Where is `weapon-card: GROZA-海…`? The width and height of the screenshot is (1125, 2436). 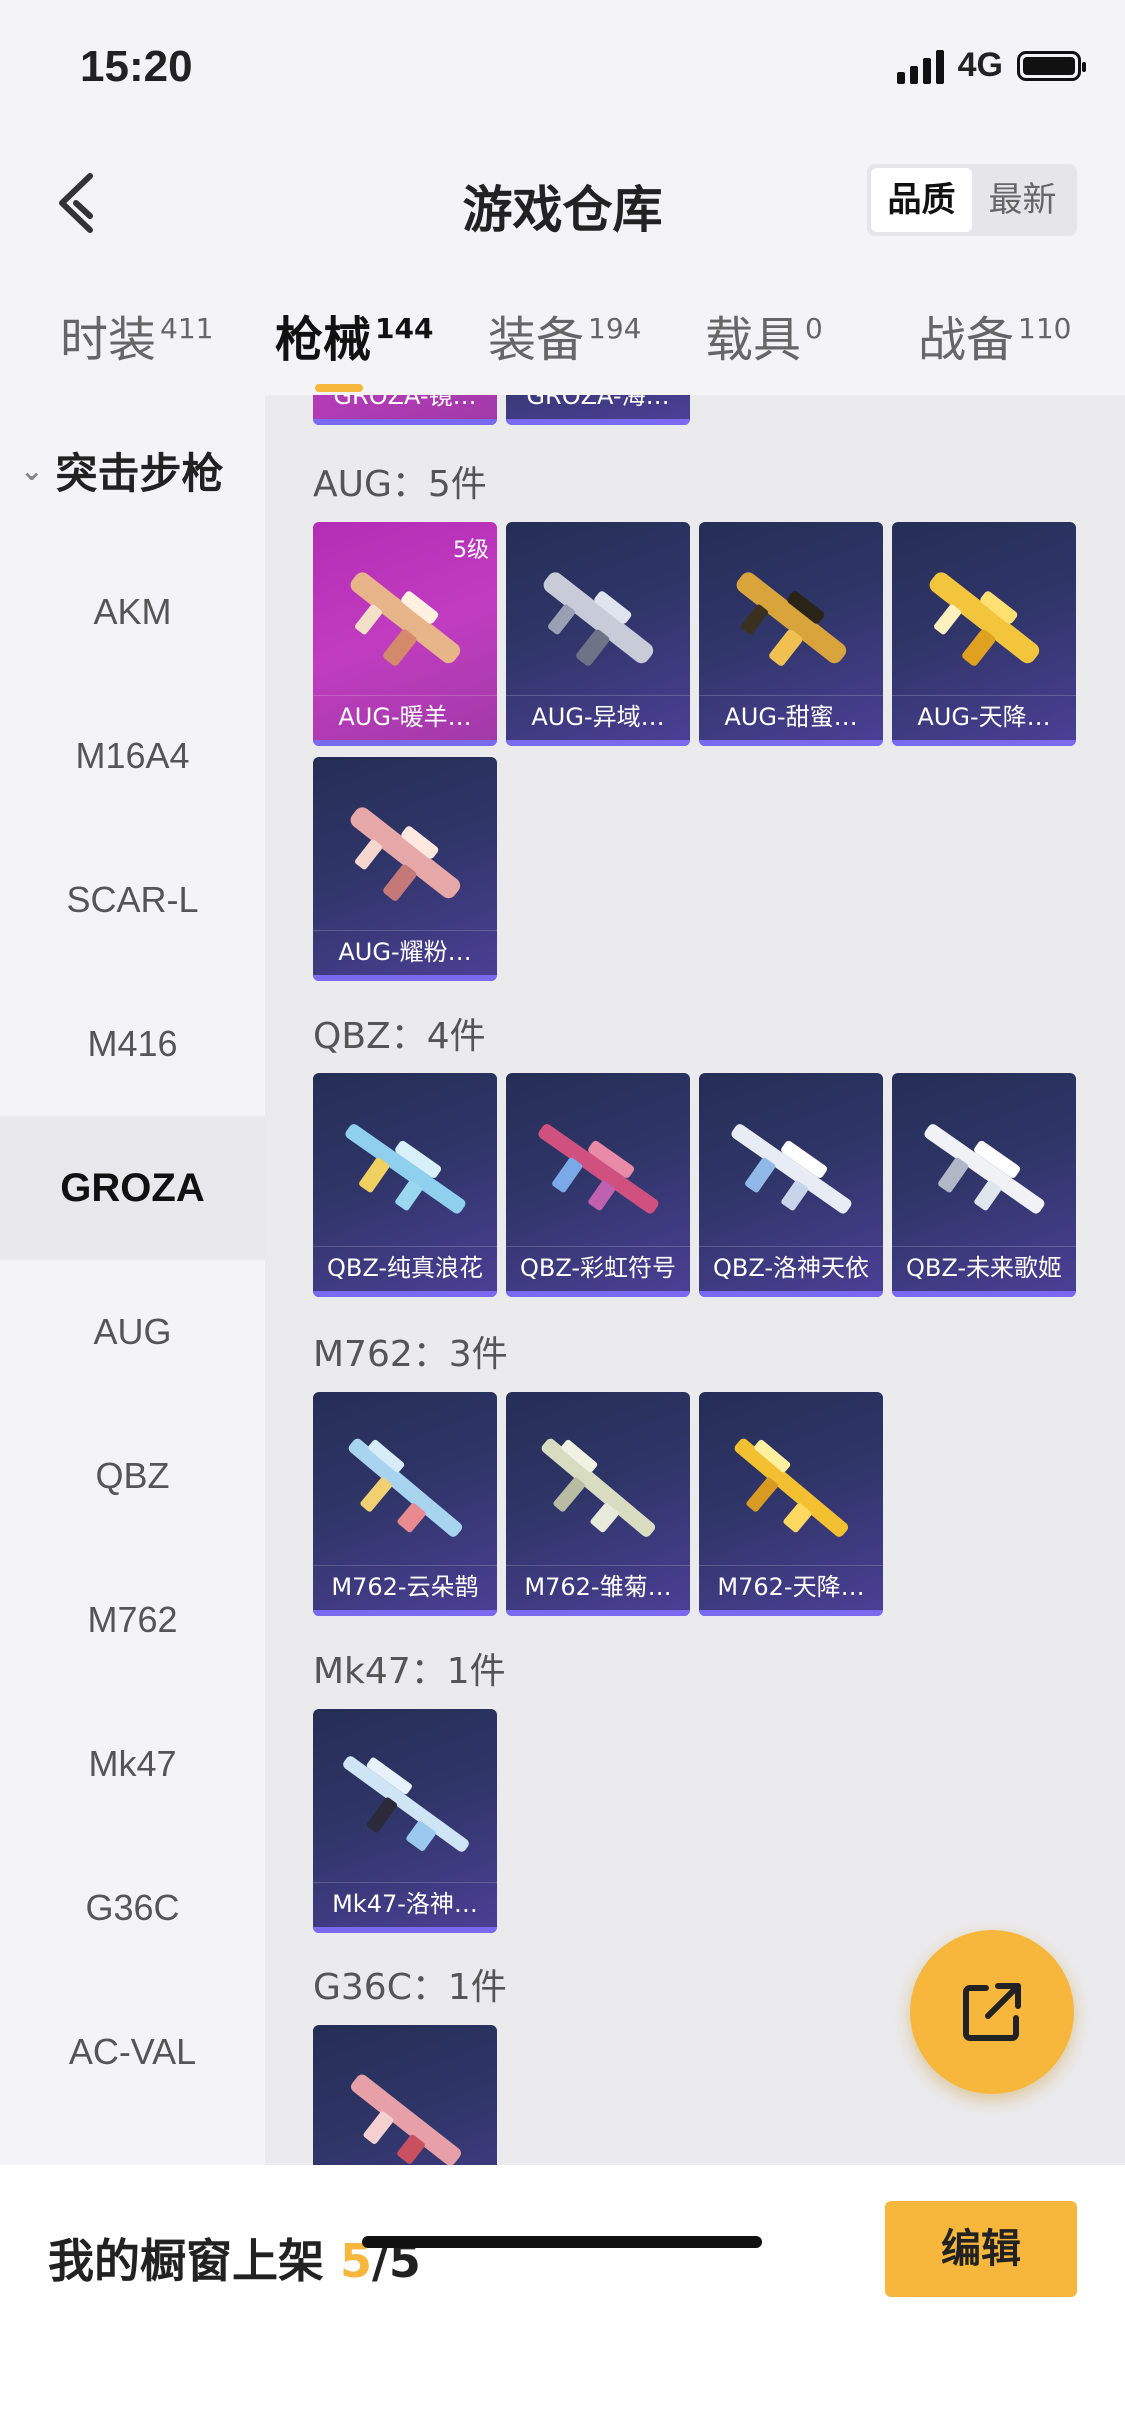
weapon-card: GROZA-海… is located at coordinates (598, 410).